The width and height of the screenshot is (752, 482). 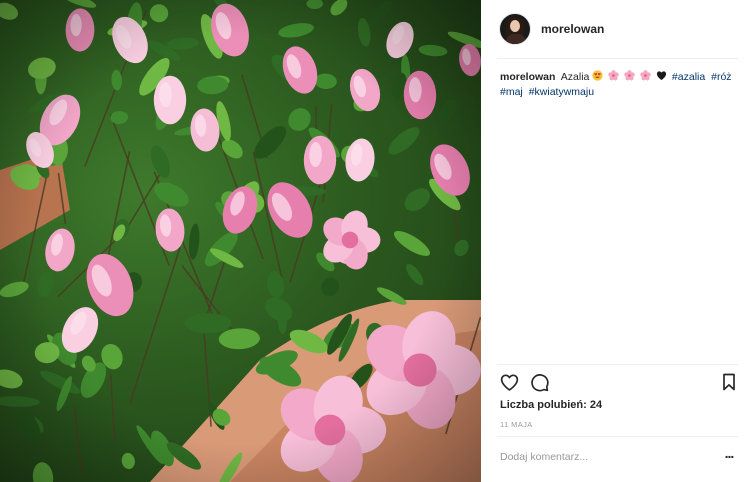 I want to click on hashtag-link: #kwiatywmaju, so click(x=561, y=92).